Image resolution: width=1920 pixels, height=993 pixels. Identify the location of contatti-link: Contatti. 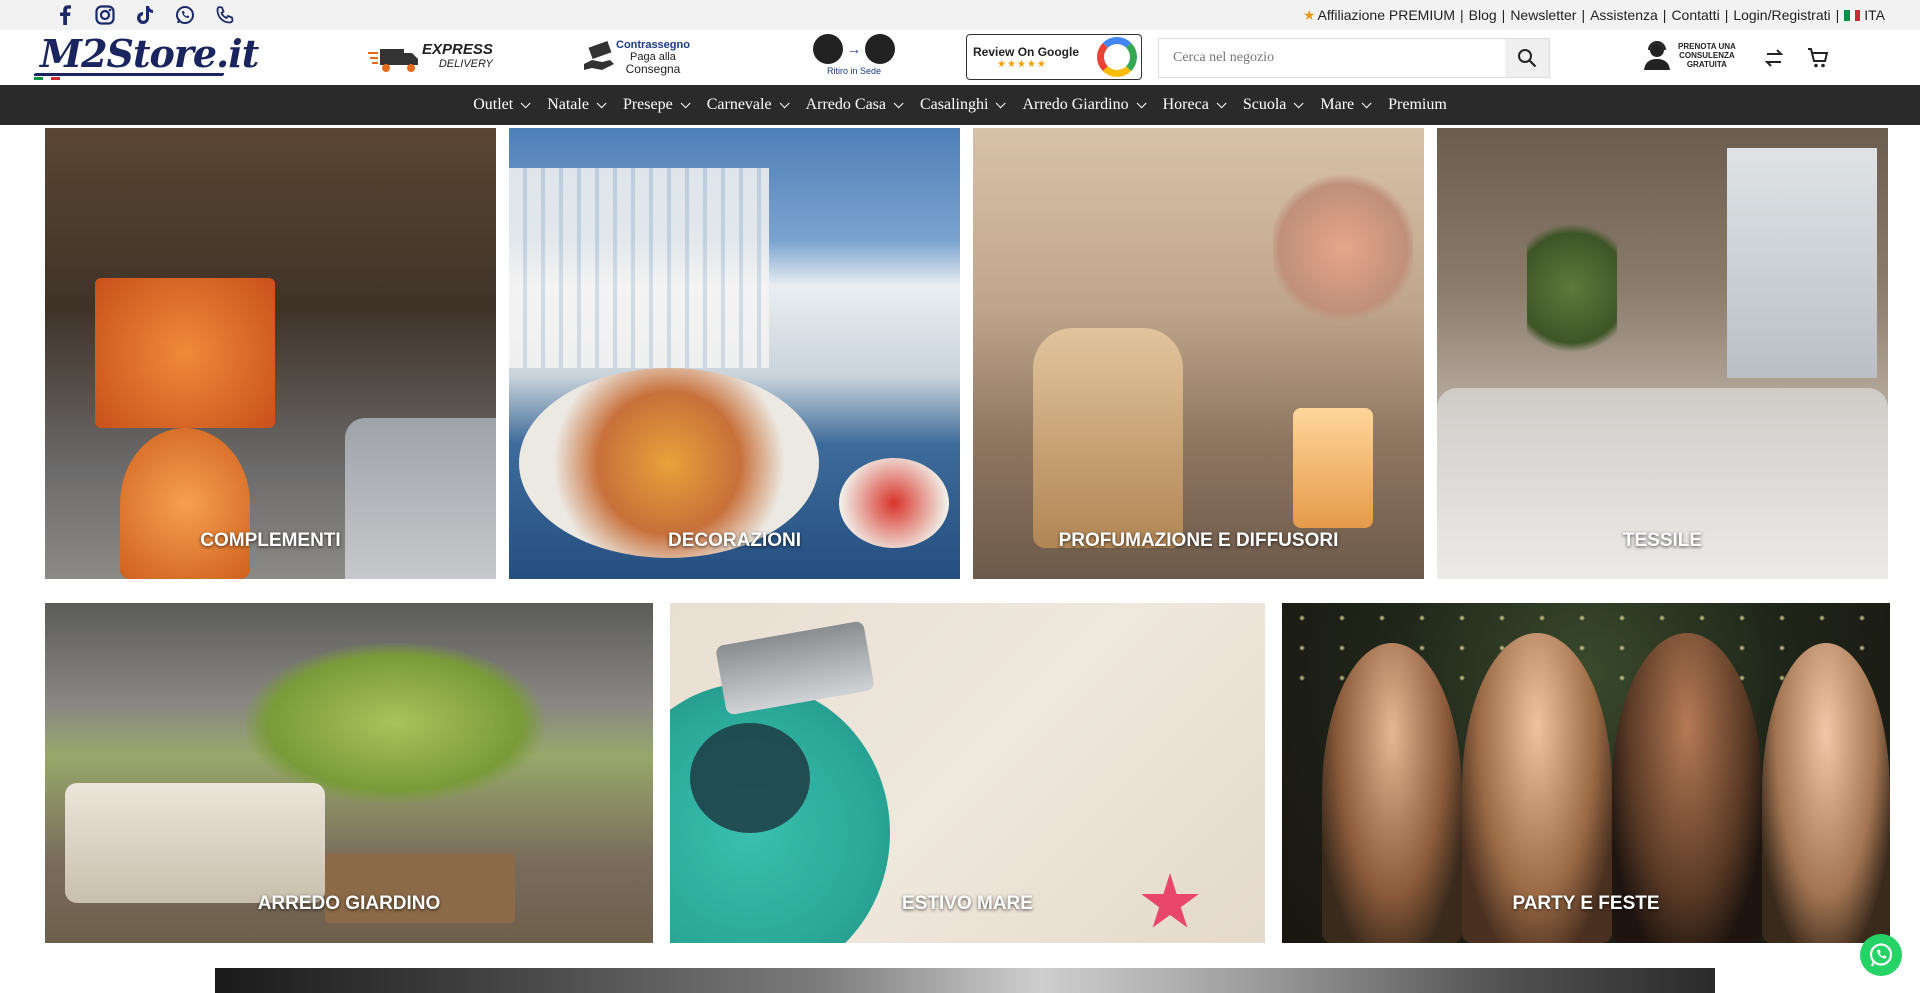
(1695, 15).